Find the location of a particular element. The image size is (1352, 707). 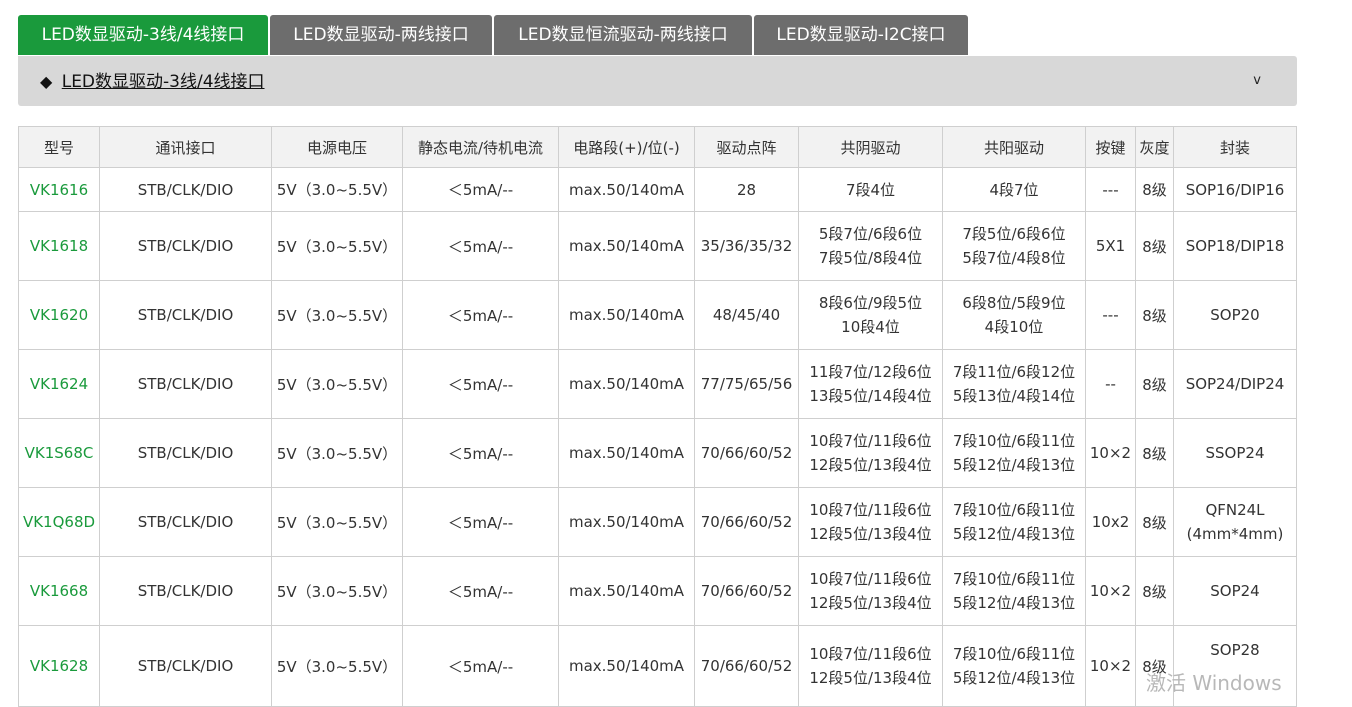

tab-two-wire: LED数显驱动-两线接口 is located at coordinates (381, 35).